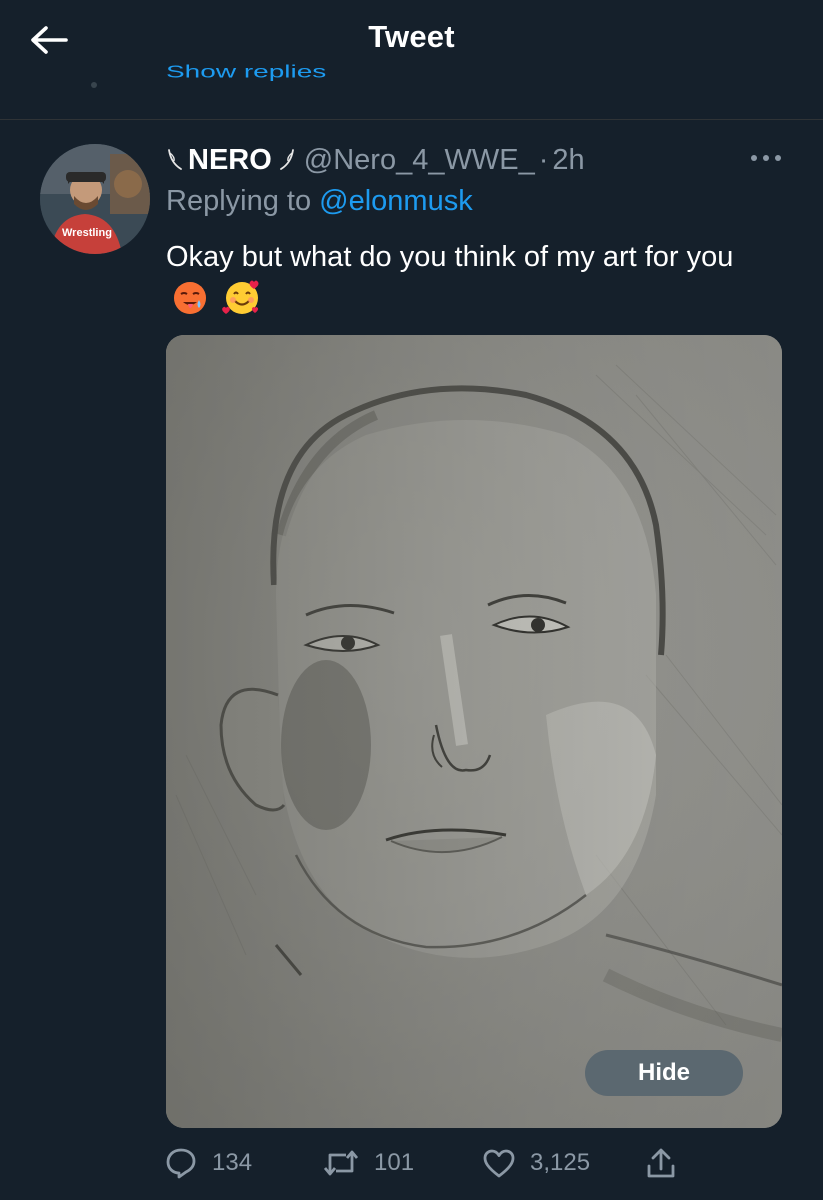 Image resolution: width=823 pixels, height=1200 pixels. I want to click on replying-to-link: @elonmusk, so click(396, 201).